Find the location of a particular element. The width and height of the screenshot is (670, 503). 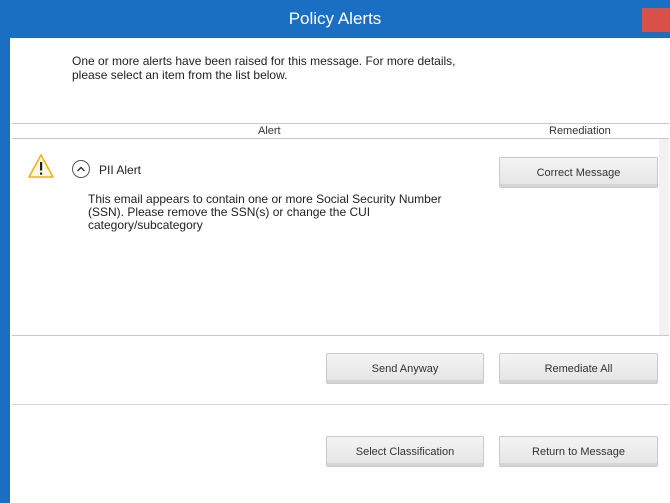

window-title: Policy Alerts is located at coordinates (335, 18).